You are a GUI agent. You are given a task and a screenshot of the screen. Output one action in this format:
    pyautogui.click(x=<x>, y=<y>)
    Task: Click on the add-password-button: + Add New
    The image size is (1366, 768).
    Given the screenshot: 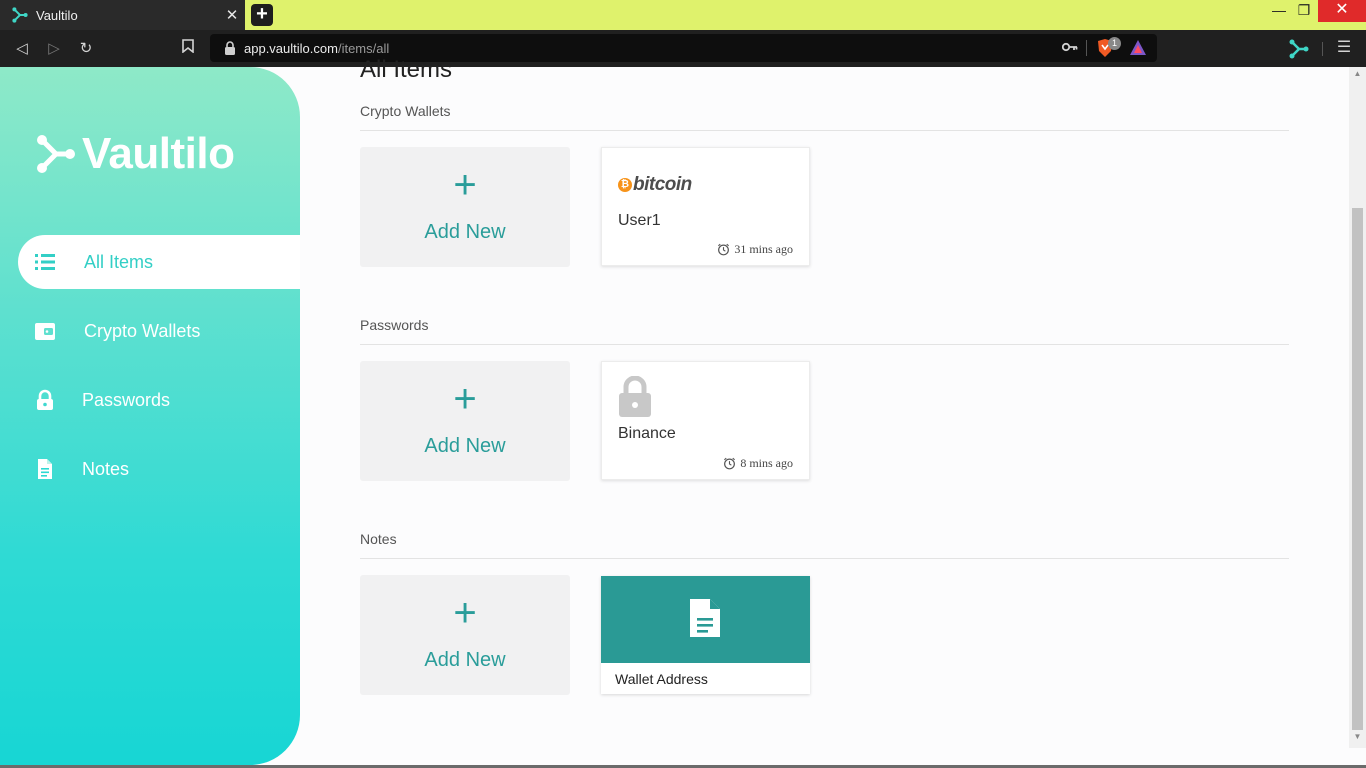 What is the action you would take?
    pyautogui.click(x=465, y=421)
    